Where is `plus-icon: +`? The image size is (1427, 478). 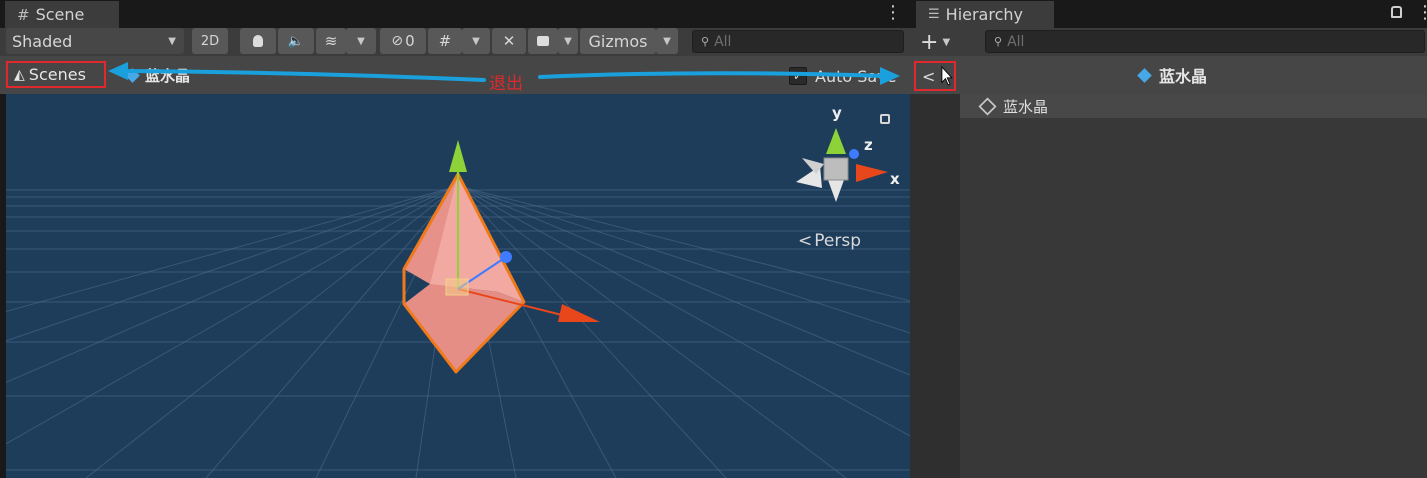 plus-icon: + is located at coordinates (929, 42).